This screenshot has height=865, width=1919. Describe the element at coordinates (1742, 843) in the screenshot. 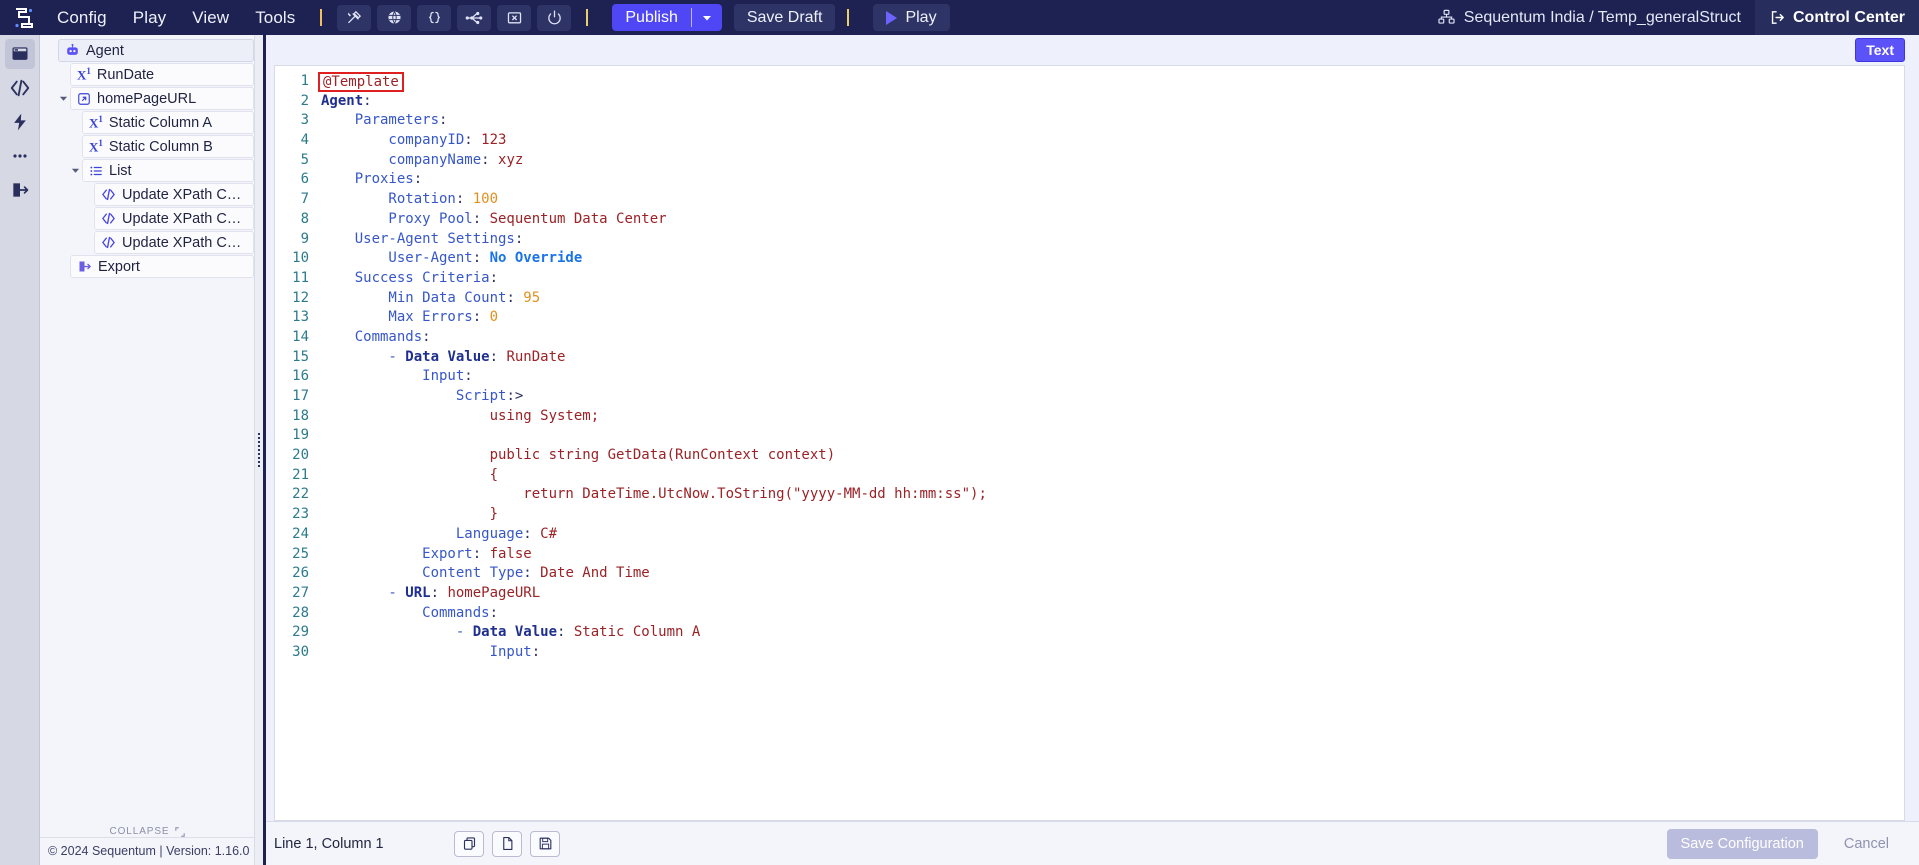

I see `save-configuration-button: Save Configuration` at that location.